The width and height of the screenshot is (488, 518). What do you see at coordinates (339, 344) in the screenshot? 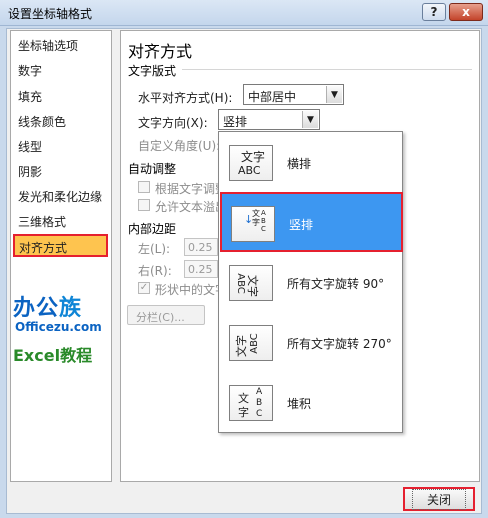
I see `option-label: 所有文字旋转 270°` at bounding box center [339, 344].